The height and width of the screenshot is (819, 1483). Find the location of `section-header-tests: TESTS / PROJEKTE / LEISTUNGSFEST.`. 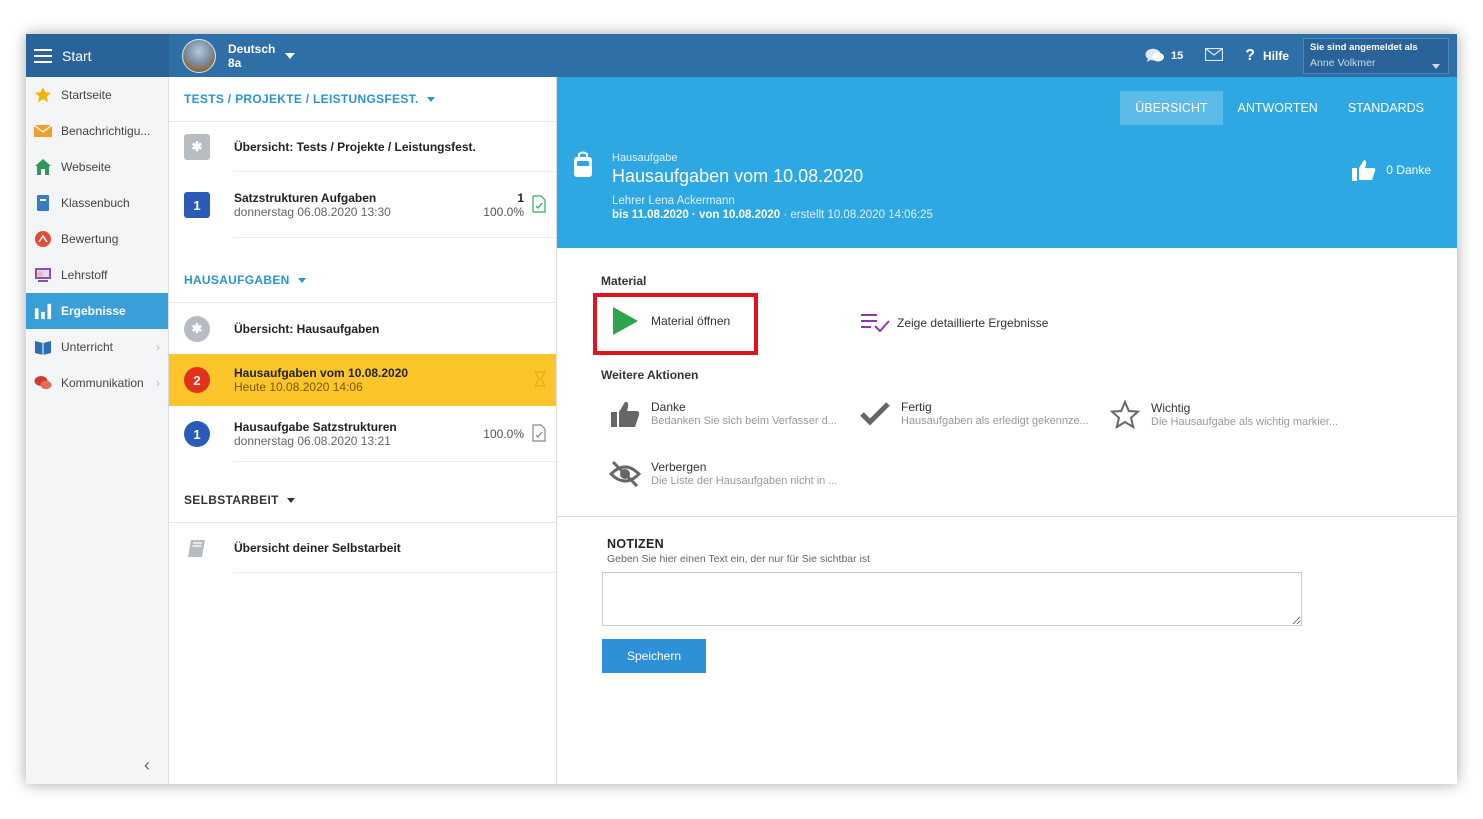

section-header-tests: TESTS / PROJEKTE / LEISTUNGSFEST. is located at coordinates (362, 99).